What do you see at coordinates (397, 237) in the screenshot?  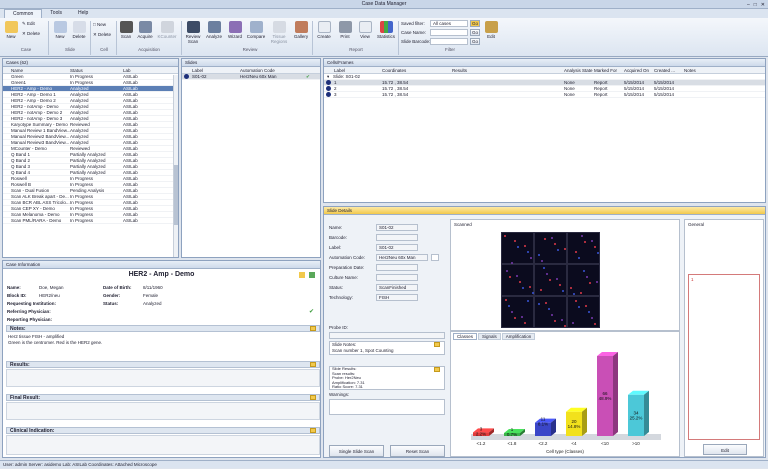 I see `barcode-field` at bounding box center [397, 237].